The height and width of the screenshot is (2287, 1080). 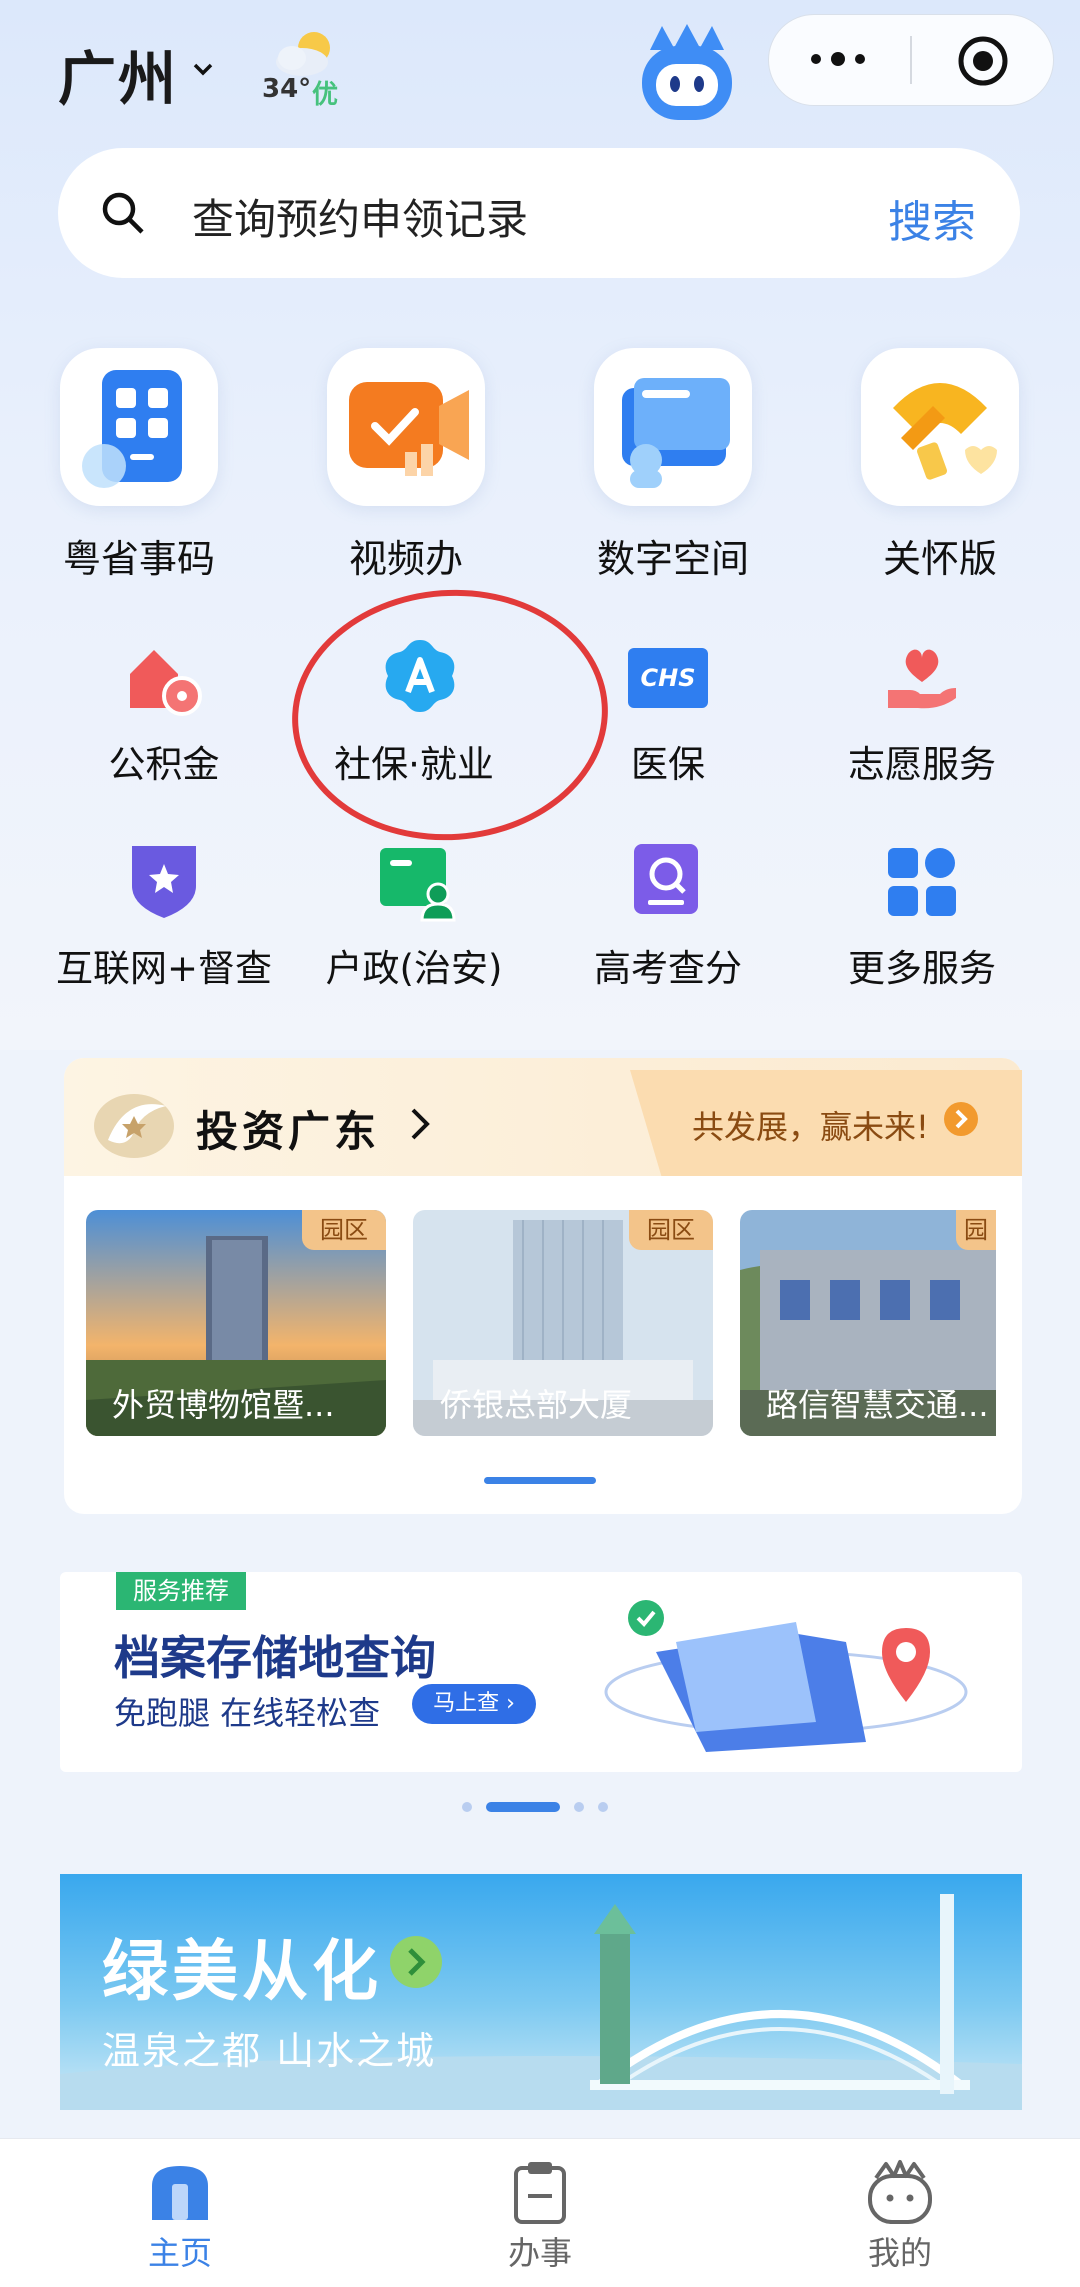 I want to click on temperature: 34°, so click(x=287, y=89).